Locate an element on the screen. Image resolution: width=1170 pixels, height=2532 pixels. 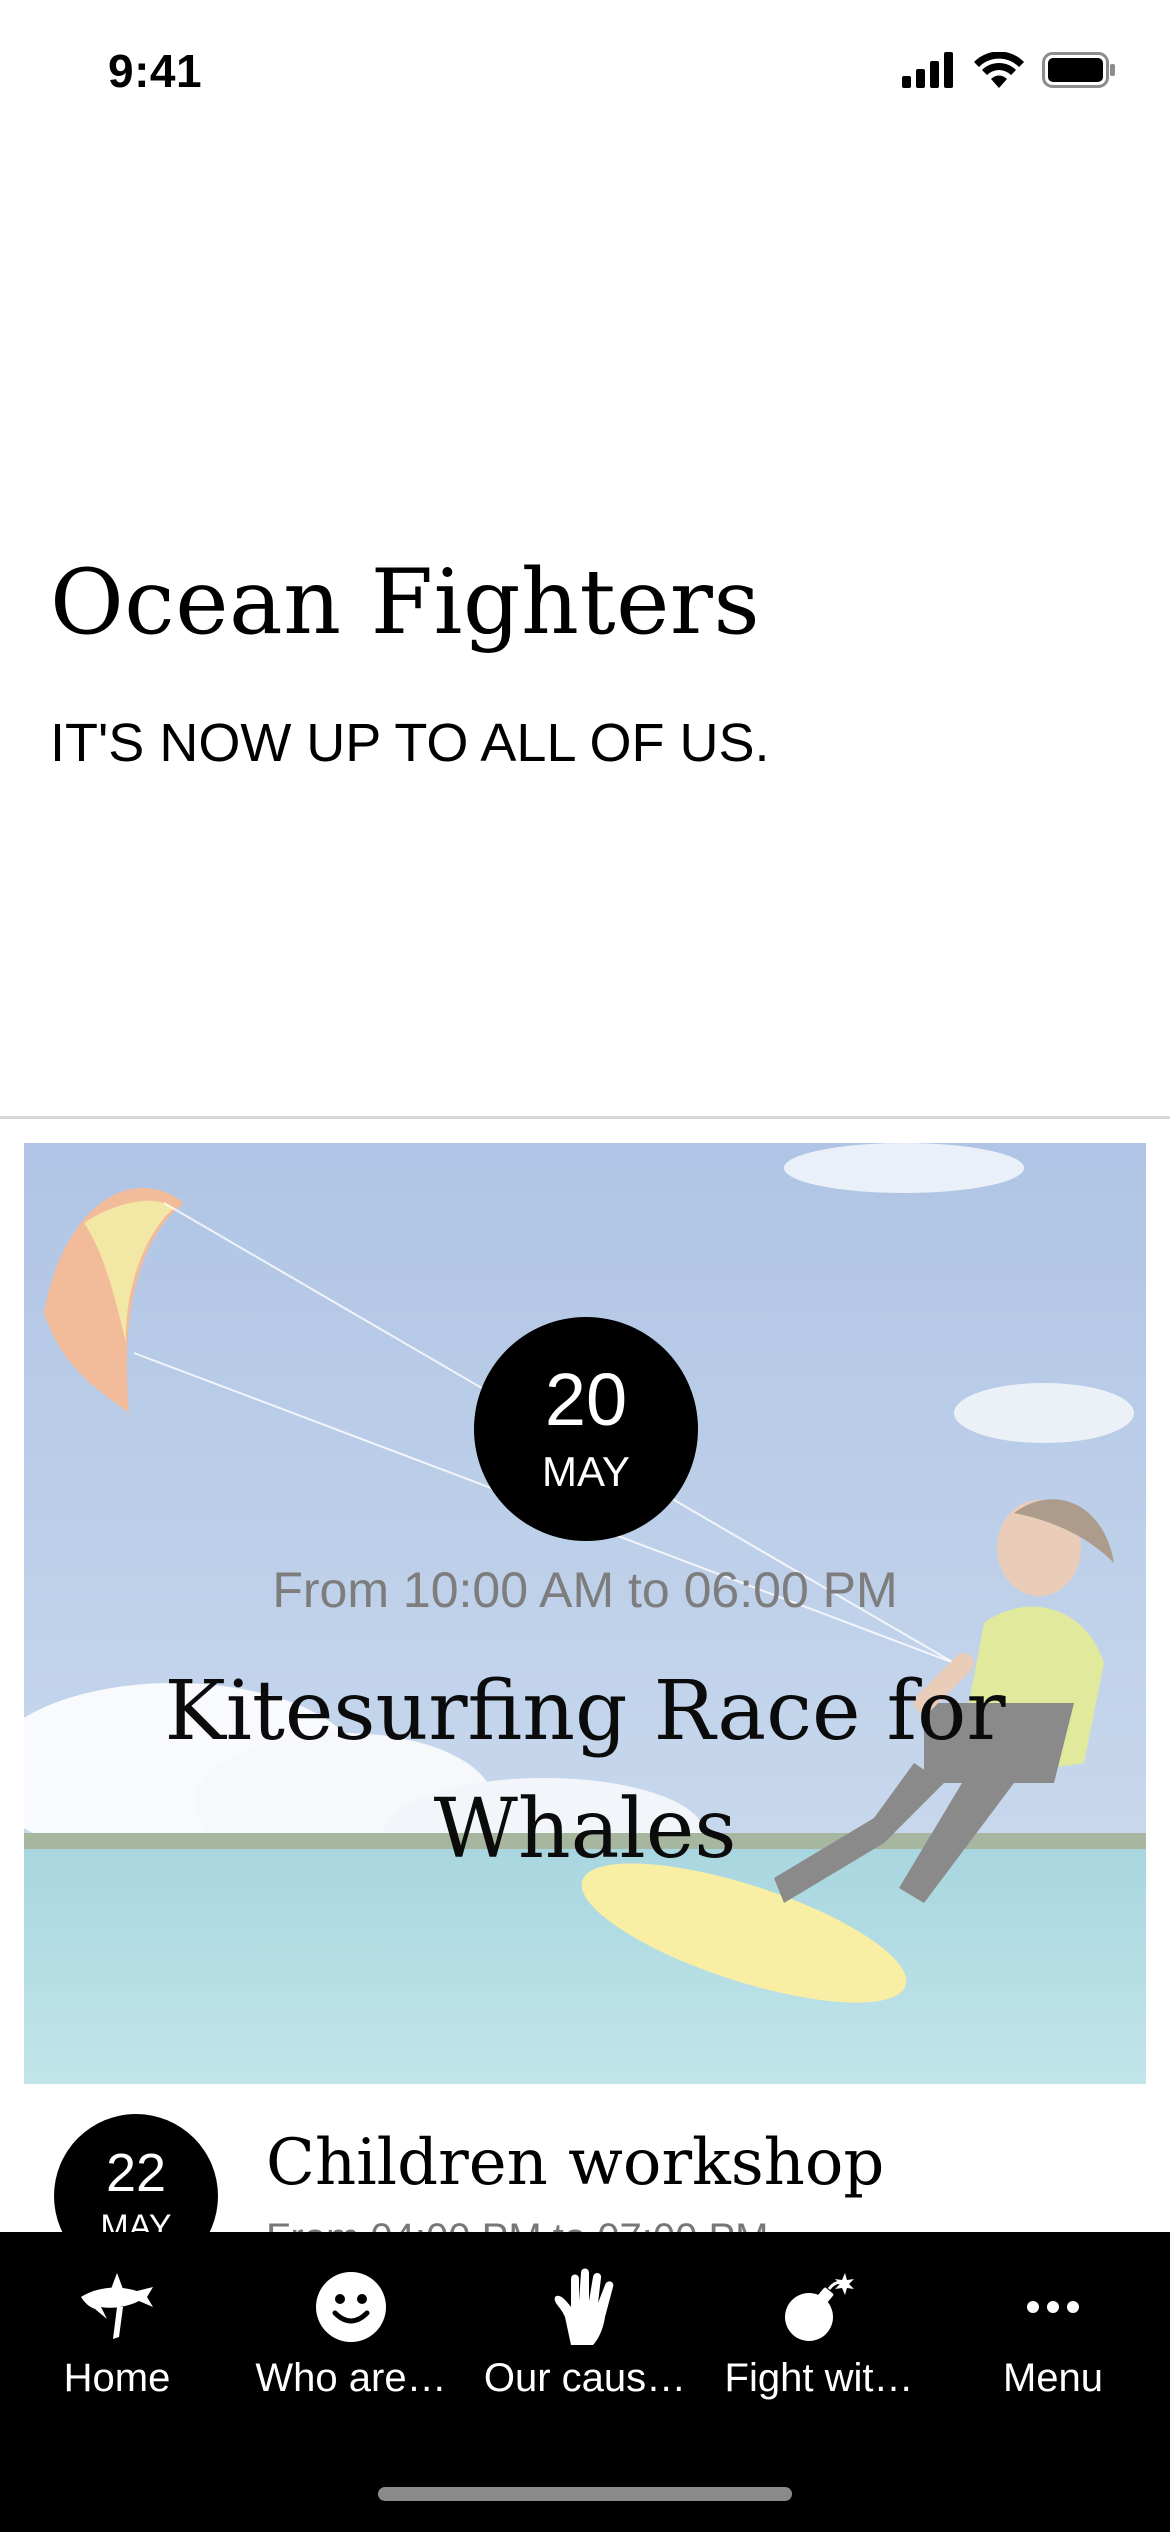
more-icon is located at coordinates (1053, 2307).